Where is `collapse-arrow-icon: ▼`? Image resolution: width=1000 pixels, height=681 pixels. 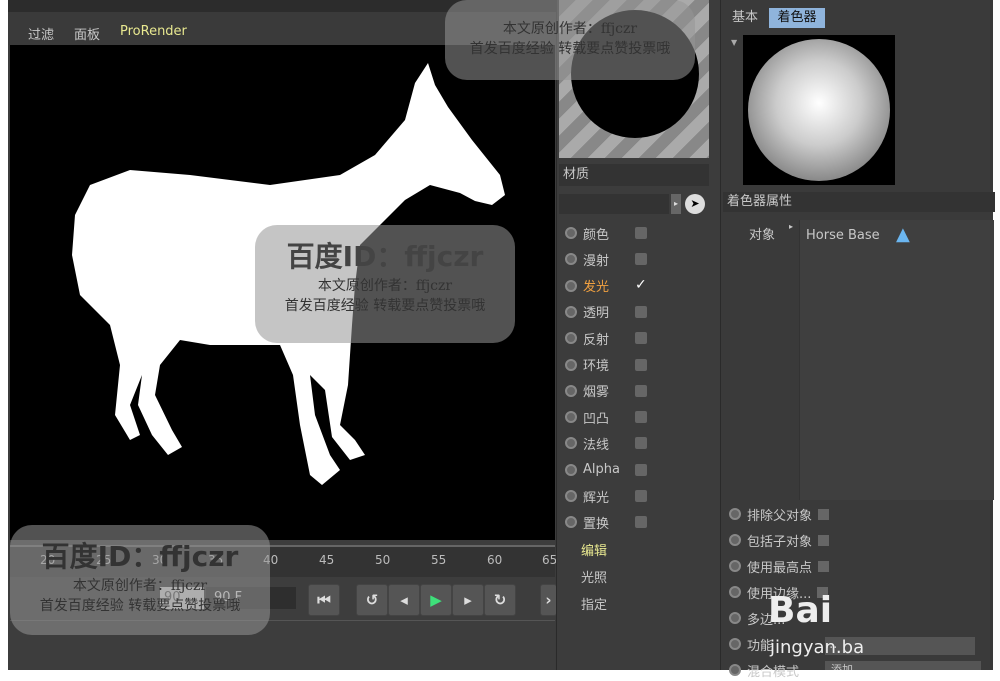 collapse-arrow-icon: ▼ is located at coordinates (734, 42).